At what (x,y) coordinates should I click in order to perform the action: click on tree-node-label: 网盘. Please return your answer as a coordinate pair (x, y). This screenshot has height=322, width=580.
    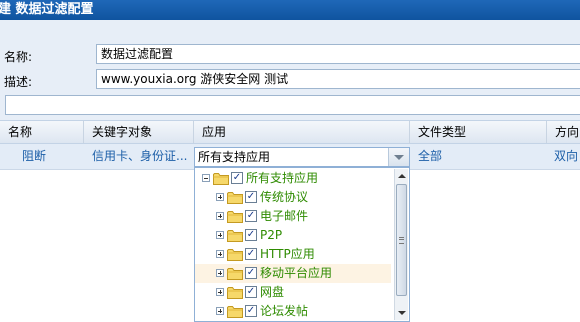
    Looking at the image, I should click on (272, 292).